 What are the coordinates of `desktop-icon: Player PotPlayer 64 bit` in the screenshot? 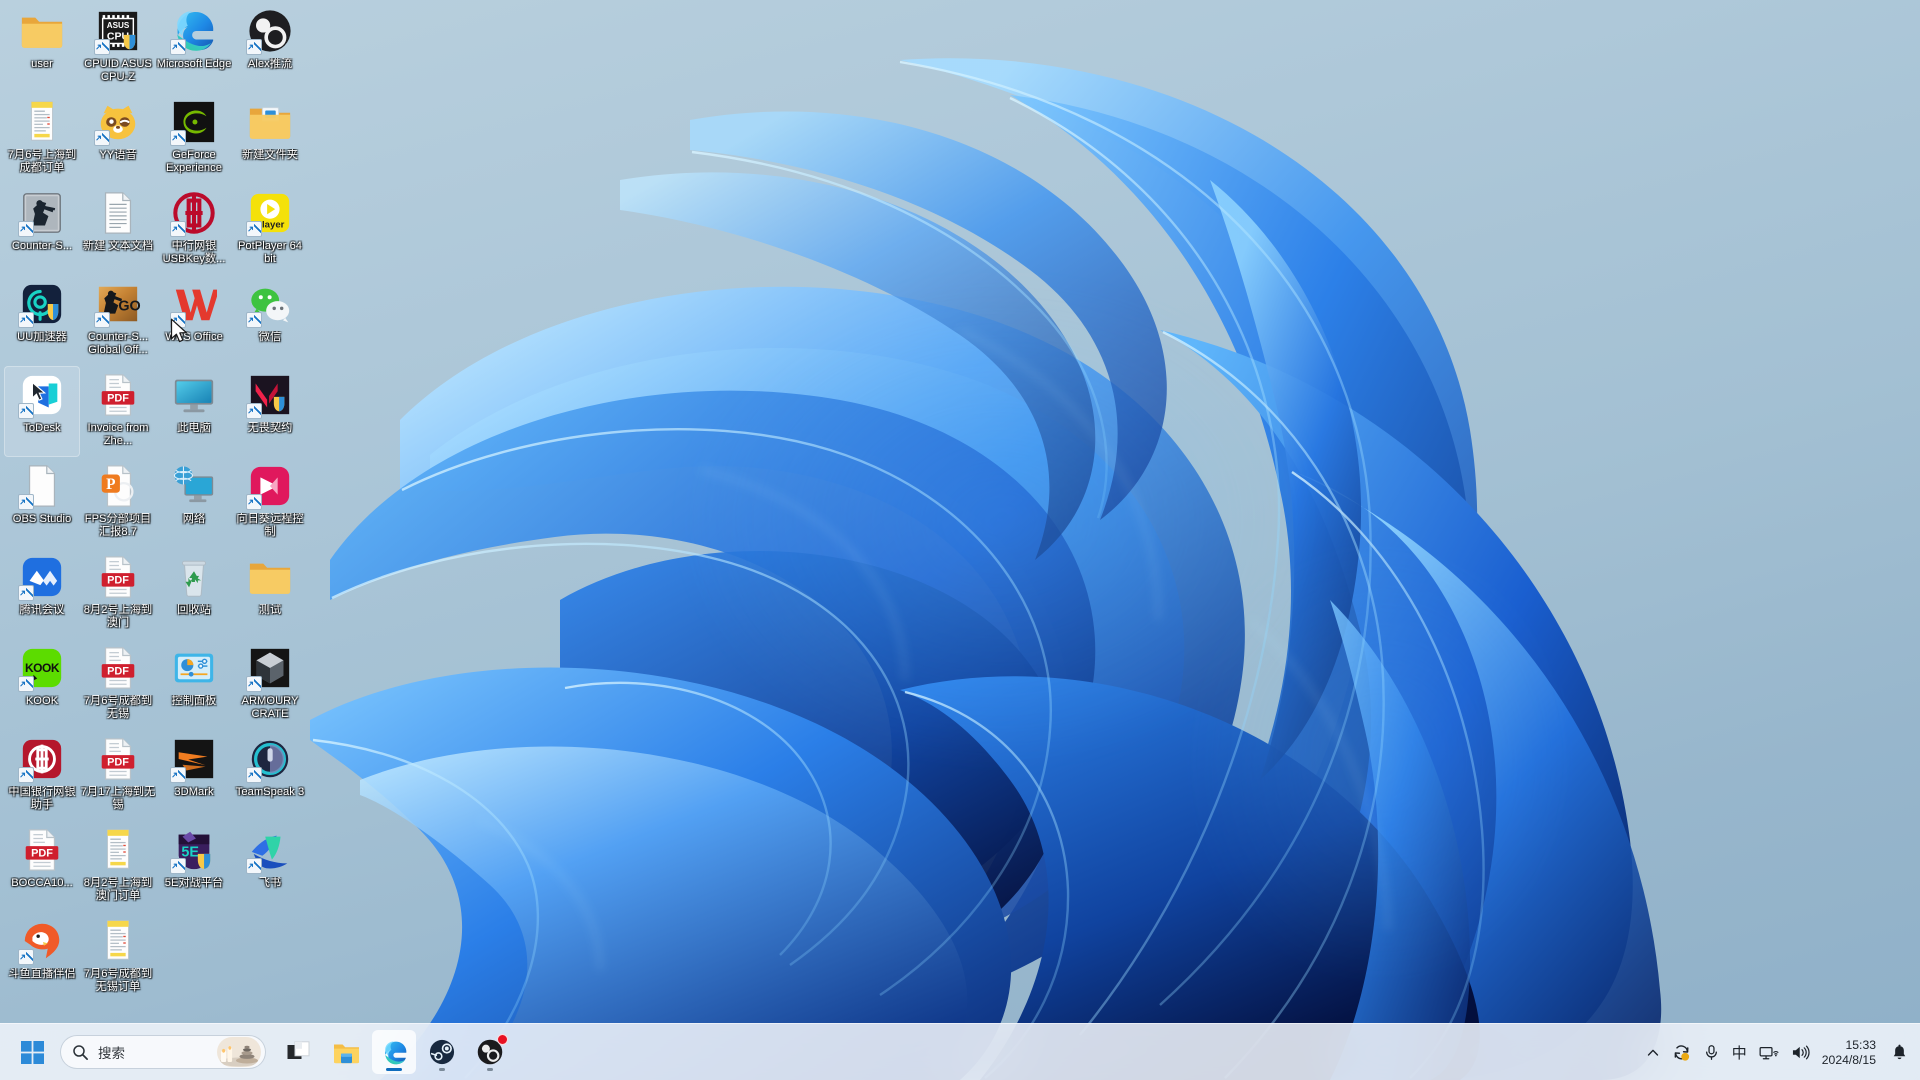 It's located at (270, 229).